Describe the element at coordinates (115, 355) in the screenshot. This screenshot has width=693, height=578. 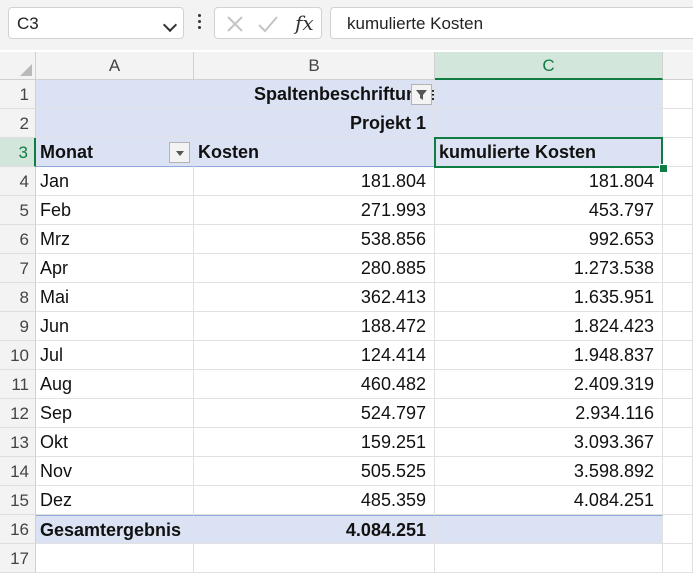
I see `pivot-row-month: Jul` at that location.